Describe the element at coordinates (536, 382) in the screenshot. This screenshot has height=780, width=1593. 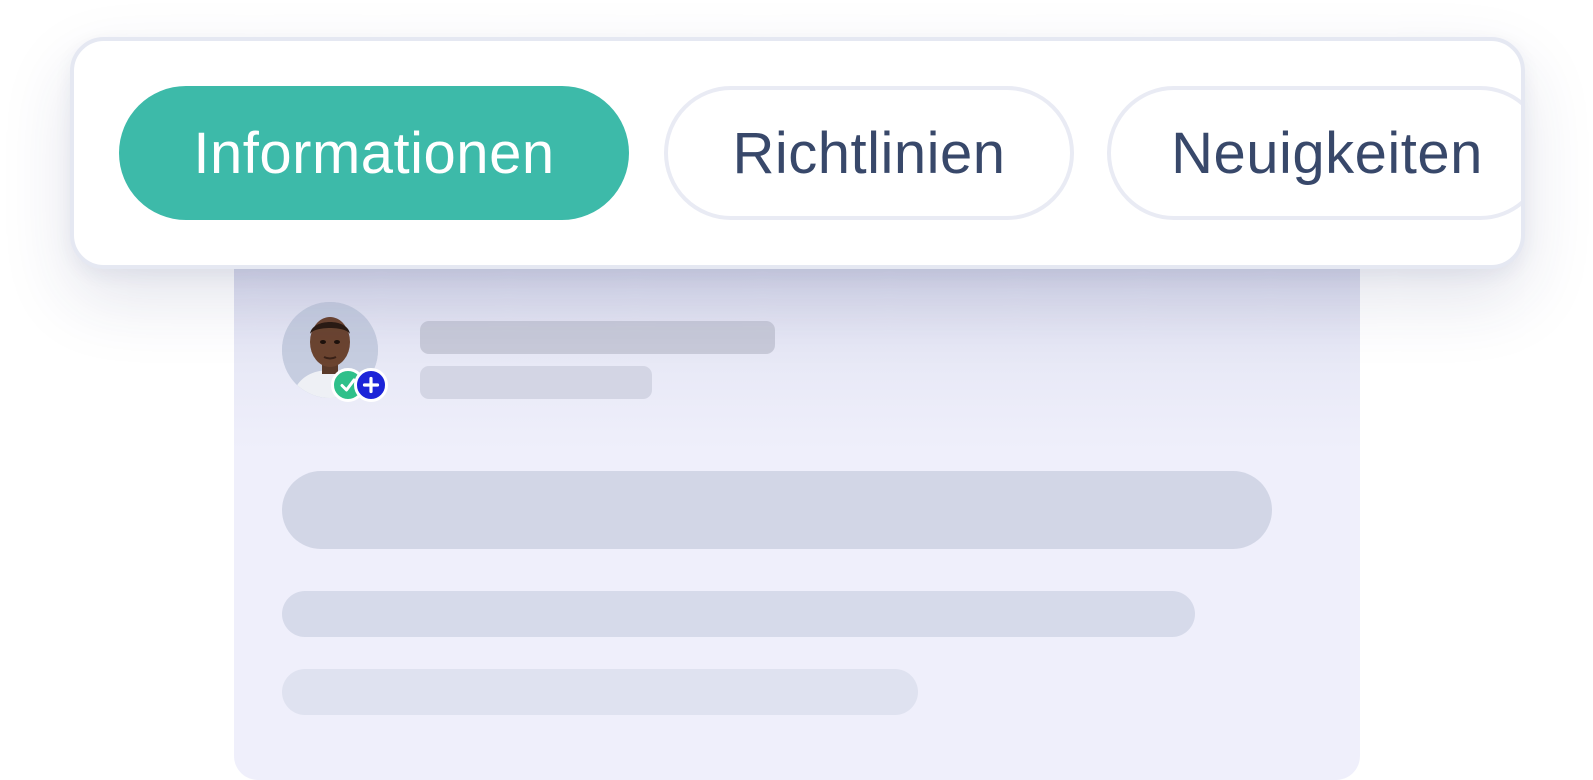
I see `skeleton-subtitle` at that location.